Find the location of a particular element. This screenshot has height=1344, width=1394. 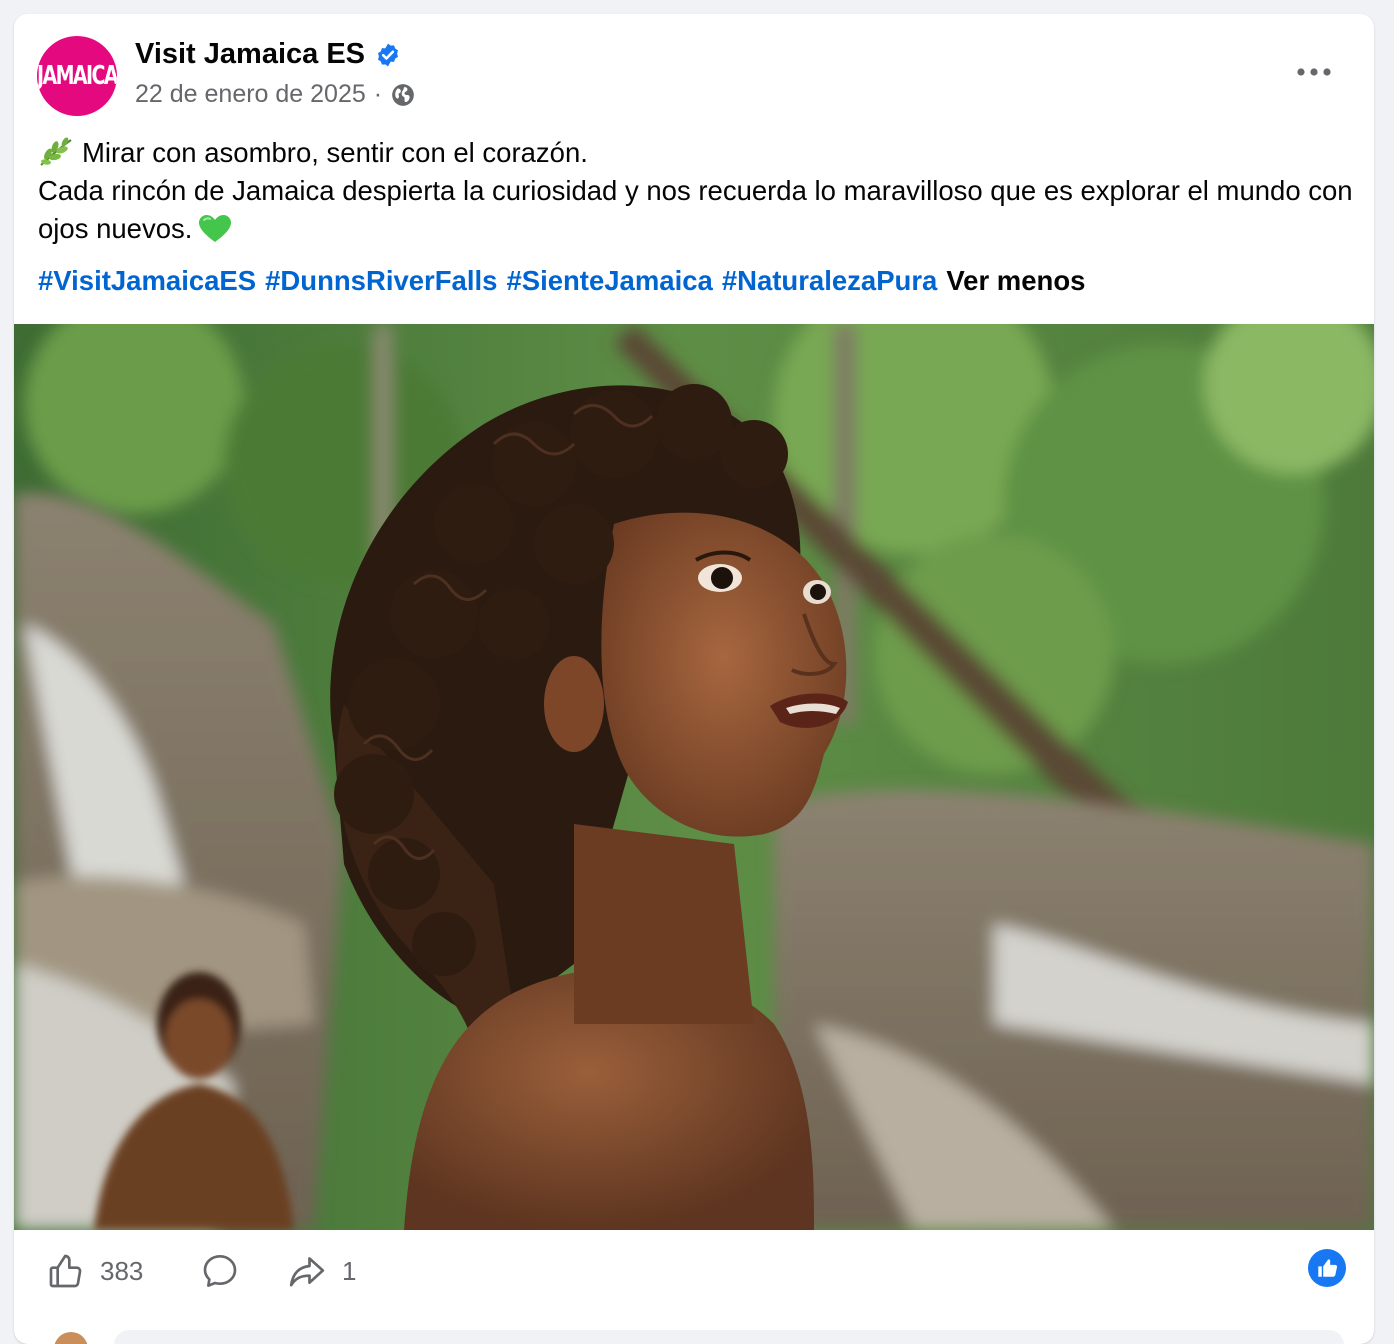

thumbs-up-icon is located at coordinates (65, 1271).